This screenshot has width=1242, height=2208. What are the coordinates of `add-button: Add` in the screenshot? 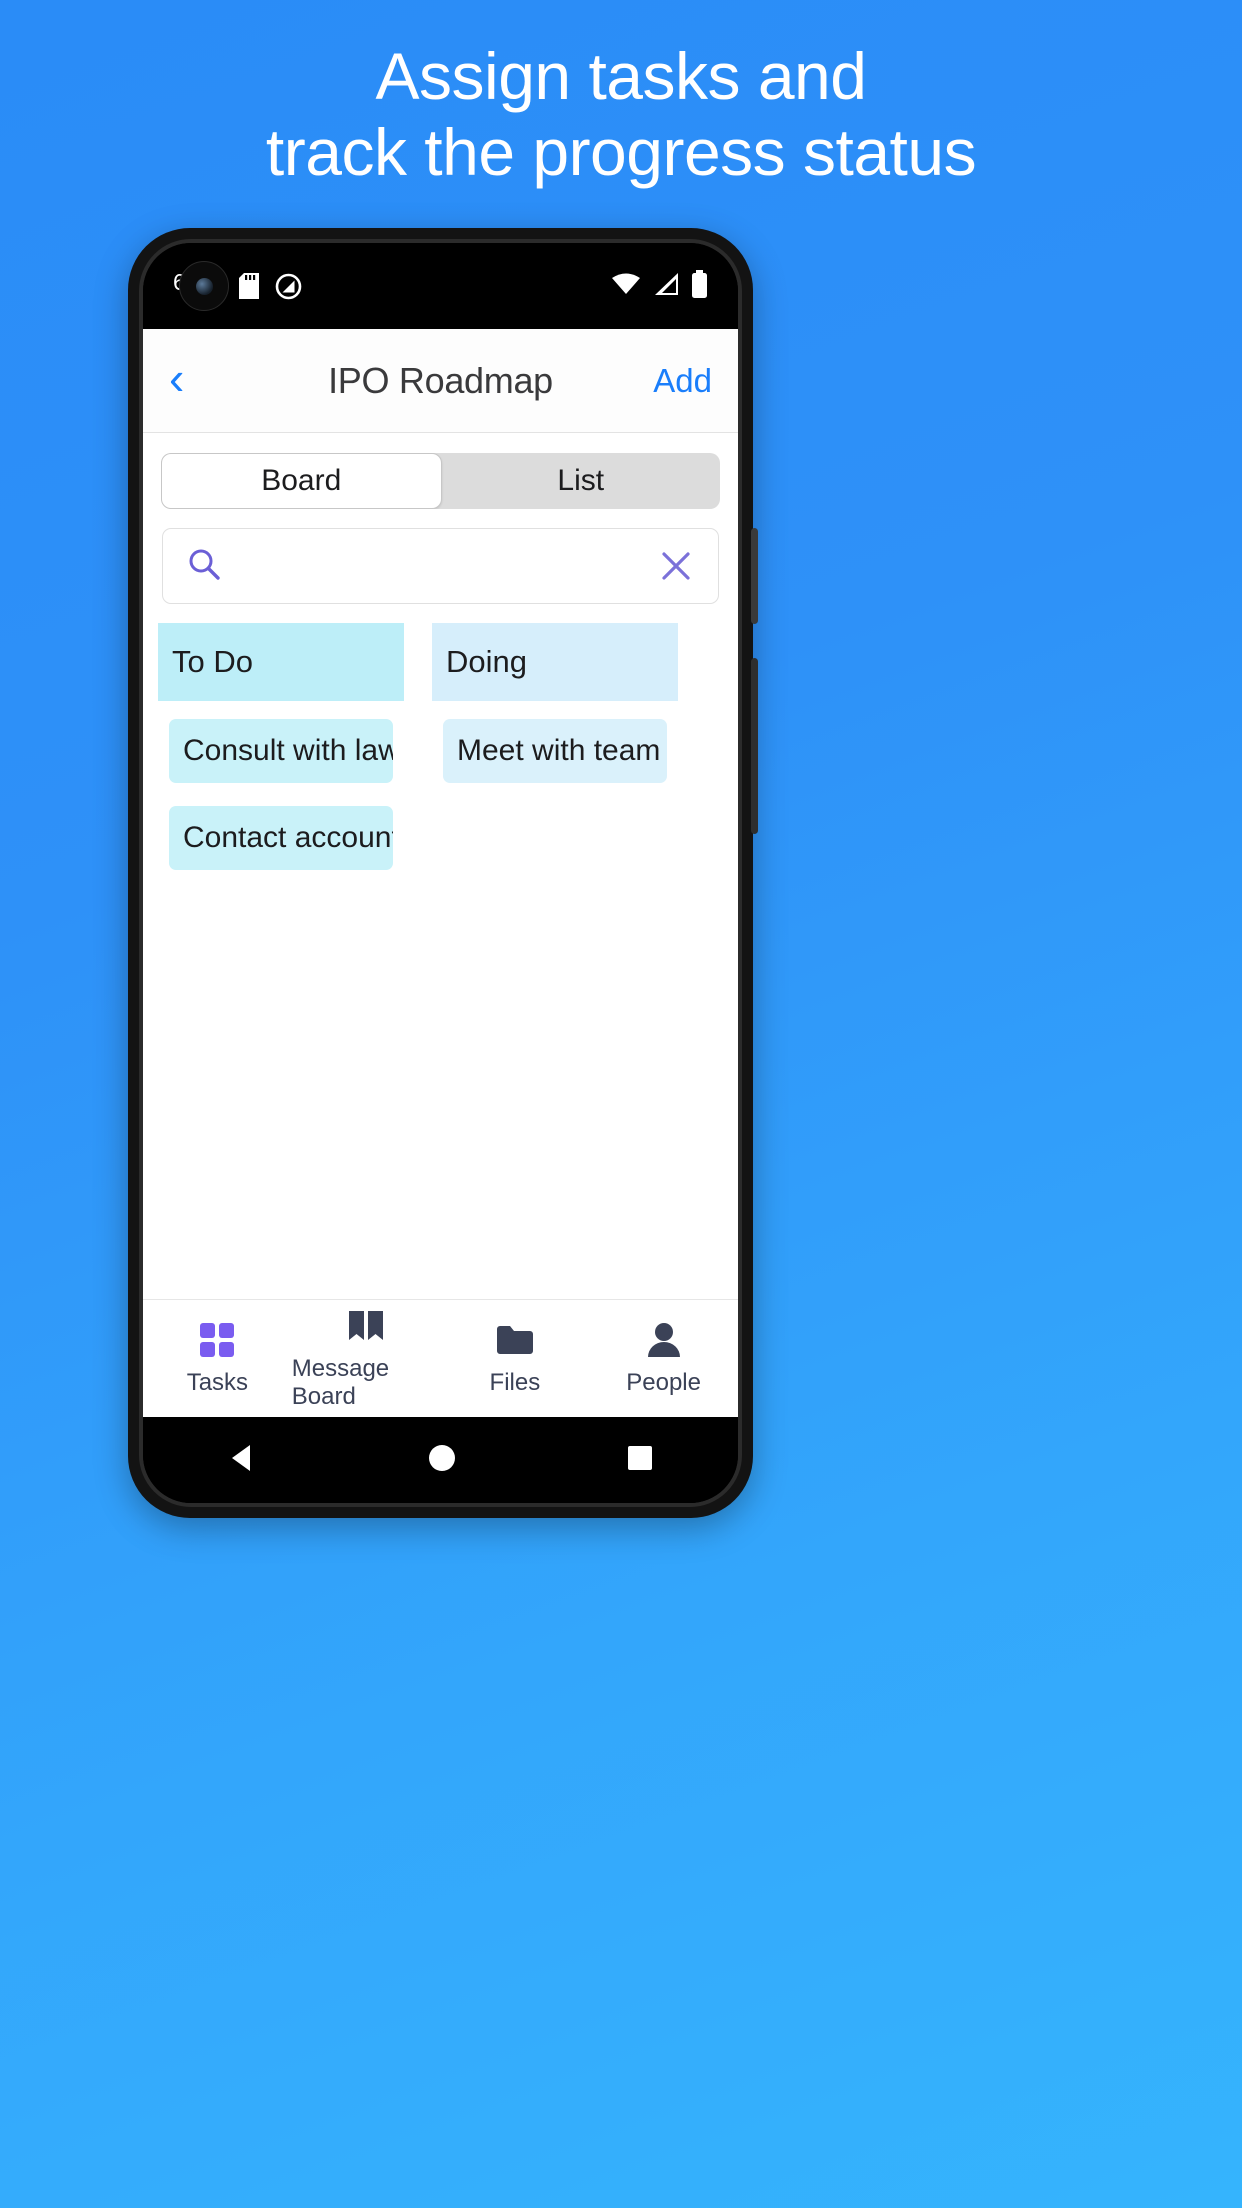 It's located at (682, 381).